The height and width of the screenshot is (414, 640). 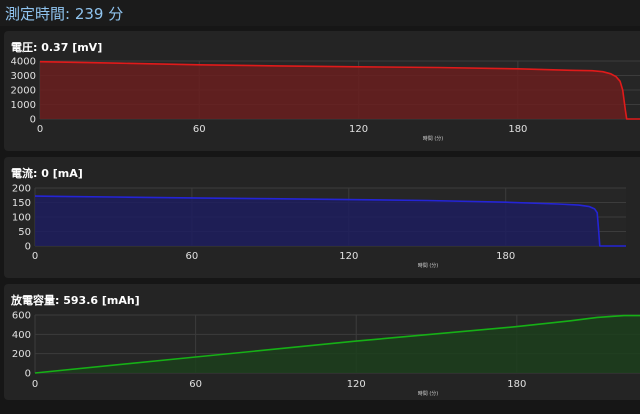 What do you see at coordinates (28, 374) in the screenshot?
I see `capacity-ytick-label: 0` at bounding box center [28, 374].